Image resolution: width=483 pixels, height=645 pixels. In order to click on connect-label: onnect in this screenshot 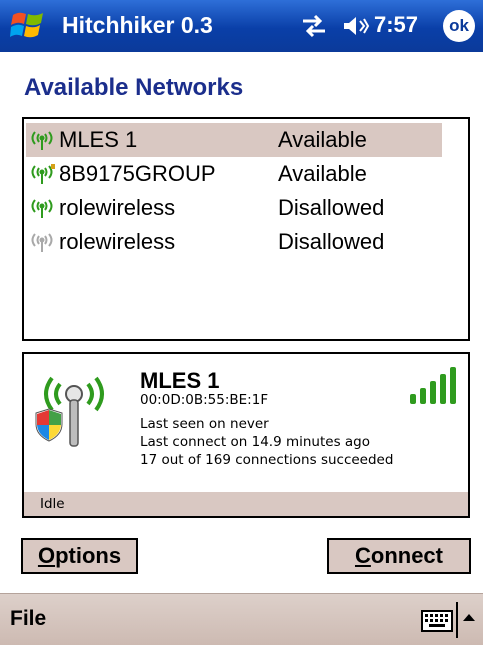, I will do `click(406, 555)`.